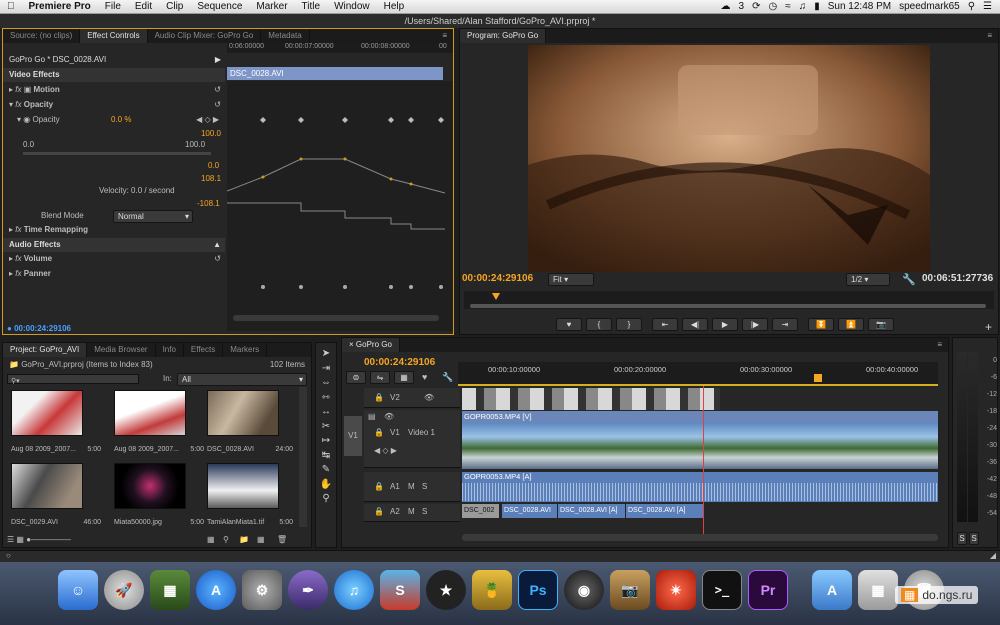 This screenshot has height=625, width=1000. I want to click on battery-icon: ▮, so click(817, 6).